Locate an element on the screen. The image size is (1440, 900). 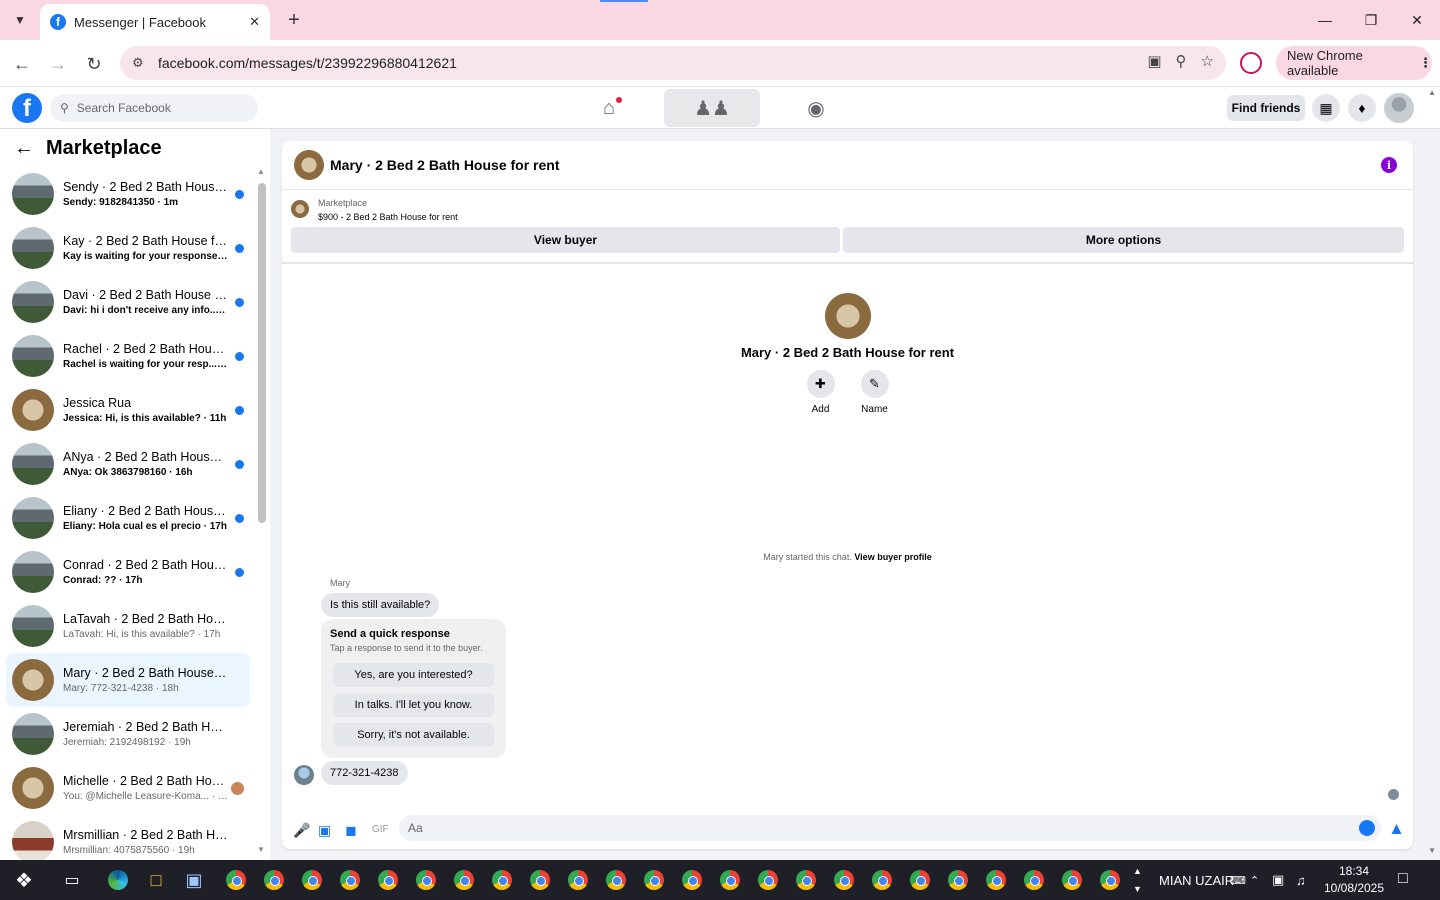
reload-button: ↻ is located at coordinates (94, 64).